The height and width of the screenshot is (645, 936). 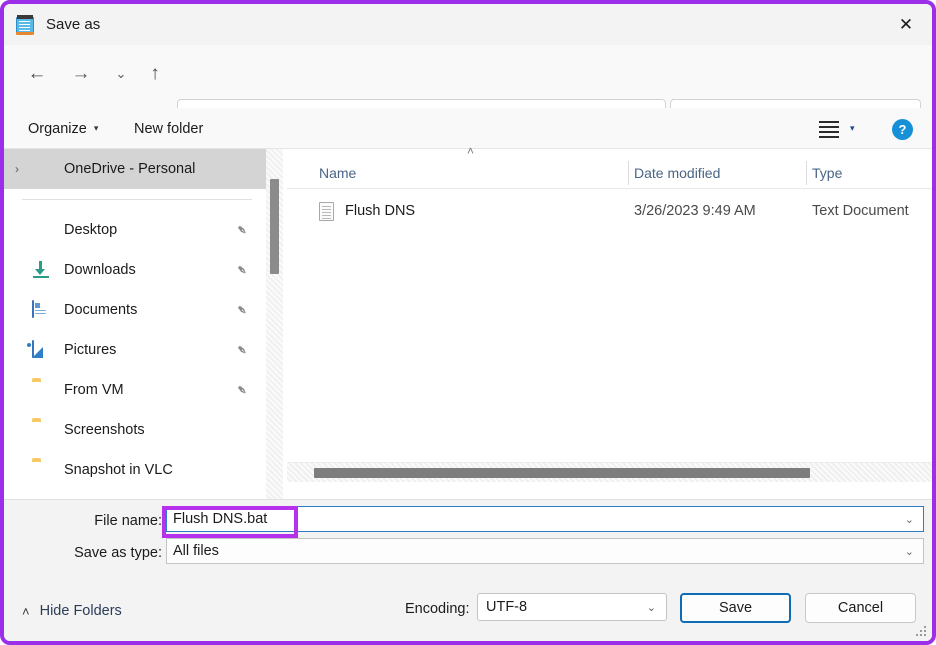 I want to click on resize-grip, so click(x=921, y=631).